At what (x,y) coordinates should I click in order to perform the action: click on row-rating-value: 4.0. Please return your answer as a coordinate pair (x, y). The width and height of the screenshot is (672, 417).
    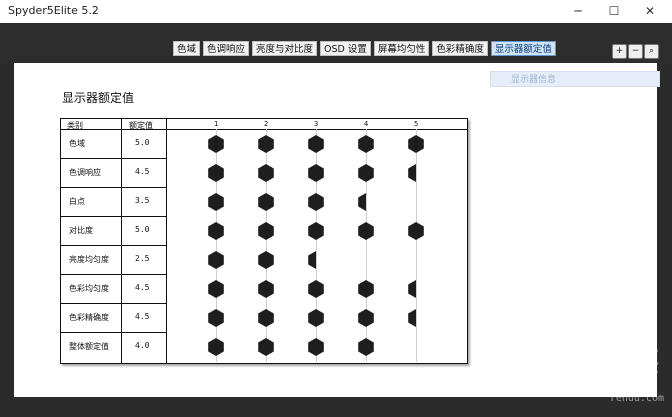
    Looking at the image, I should click on (142, 345).